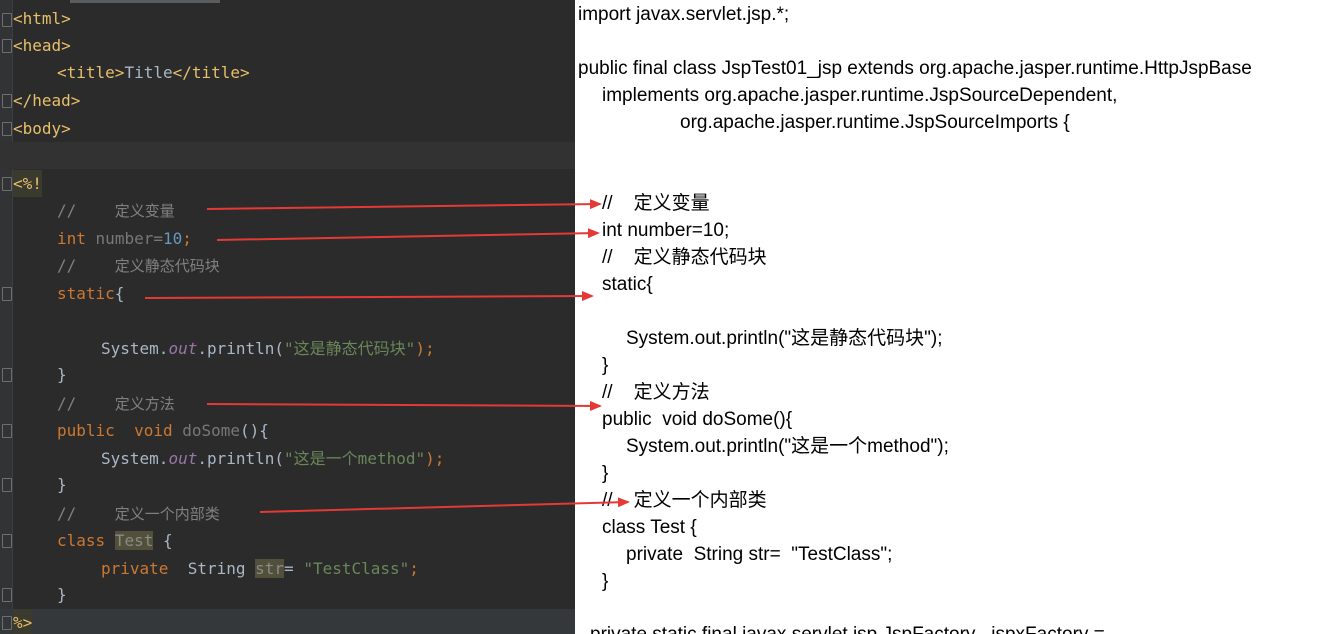 This screenshot has height=634, width=1343. Describe the element at coordinates (287, 540) in the screenshot. I see `code-line: class Test {` at that location.